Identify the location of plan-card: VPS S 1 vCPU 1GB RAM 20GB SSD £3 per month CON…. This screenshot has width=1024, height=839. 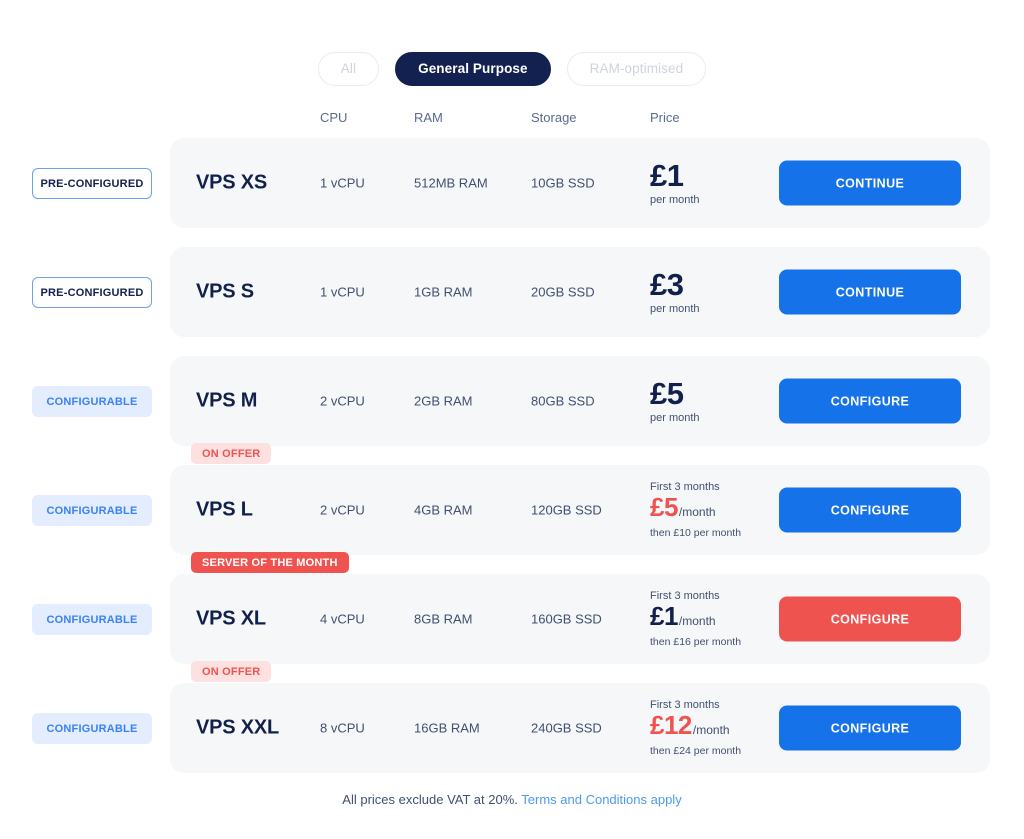
(580, 292).